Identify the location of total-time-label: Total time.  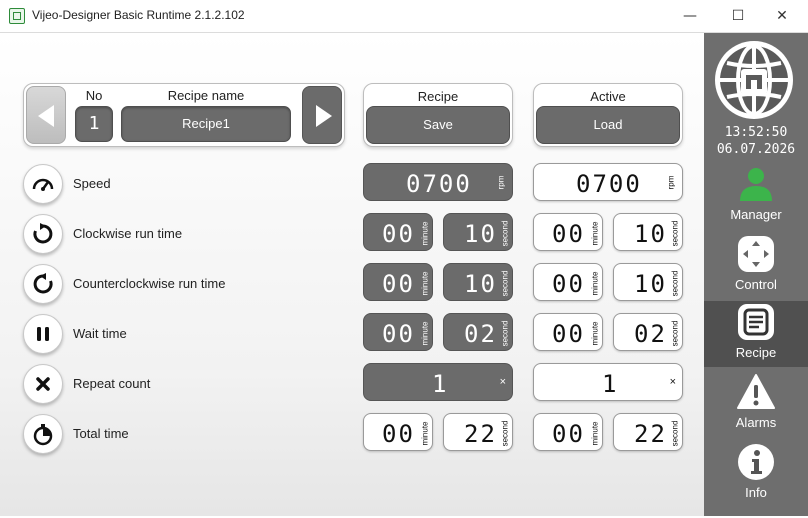
(101, 433).